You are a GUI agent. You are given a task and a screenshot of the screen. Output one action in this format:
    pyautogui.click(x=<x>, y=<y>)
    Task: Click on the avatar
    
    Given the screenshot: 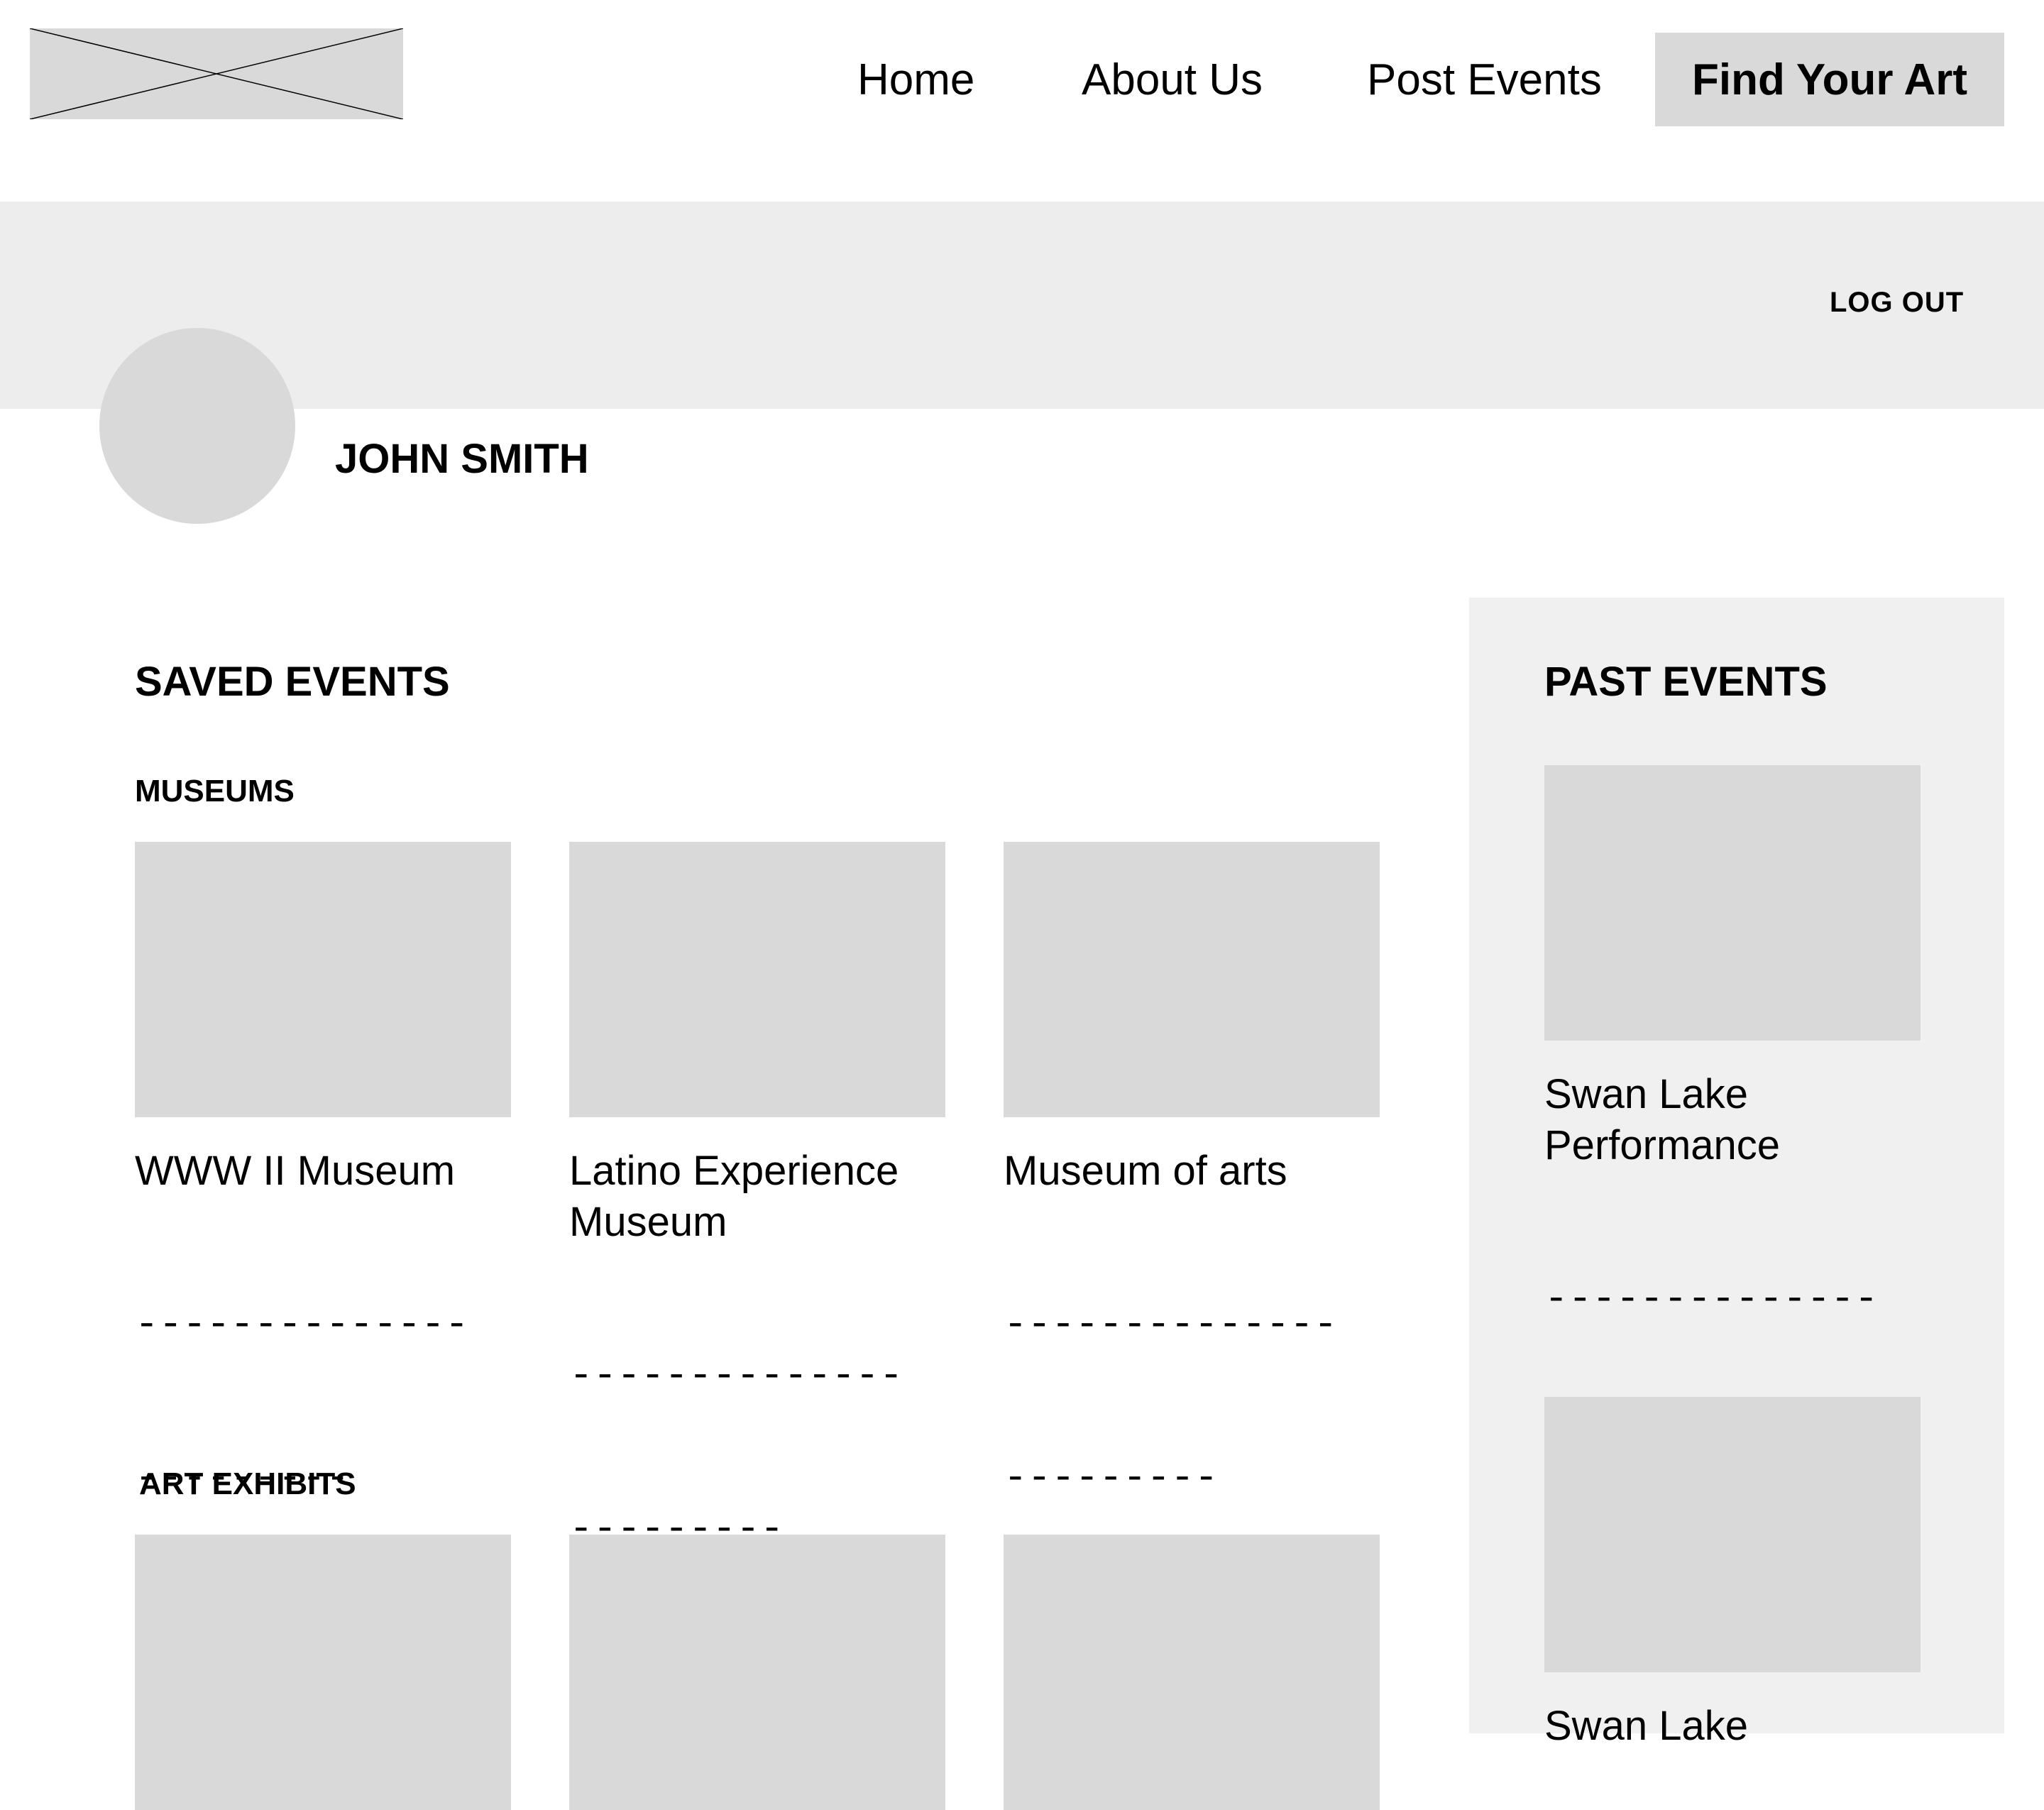 What is the action you would take?
    pyautogui.click(x=197, y=426)
    